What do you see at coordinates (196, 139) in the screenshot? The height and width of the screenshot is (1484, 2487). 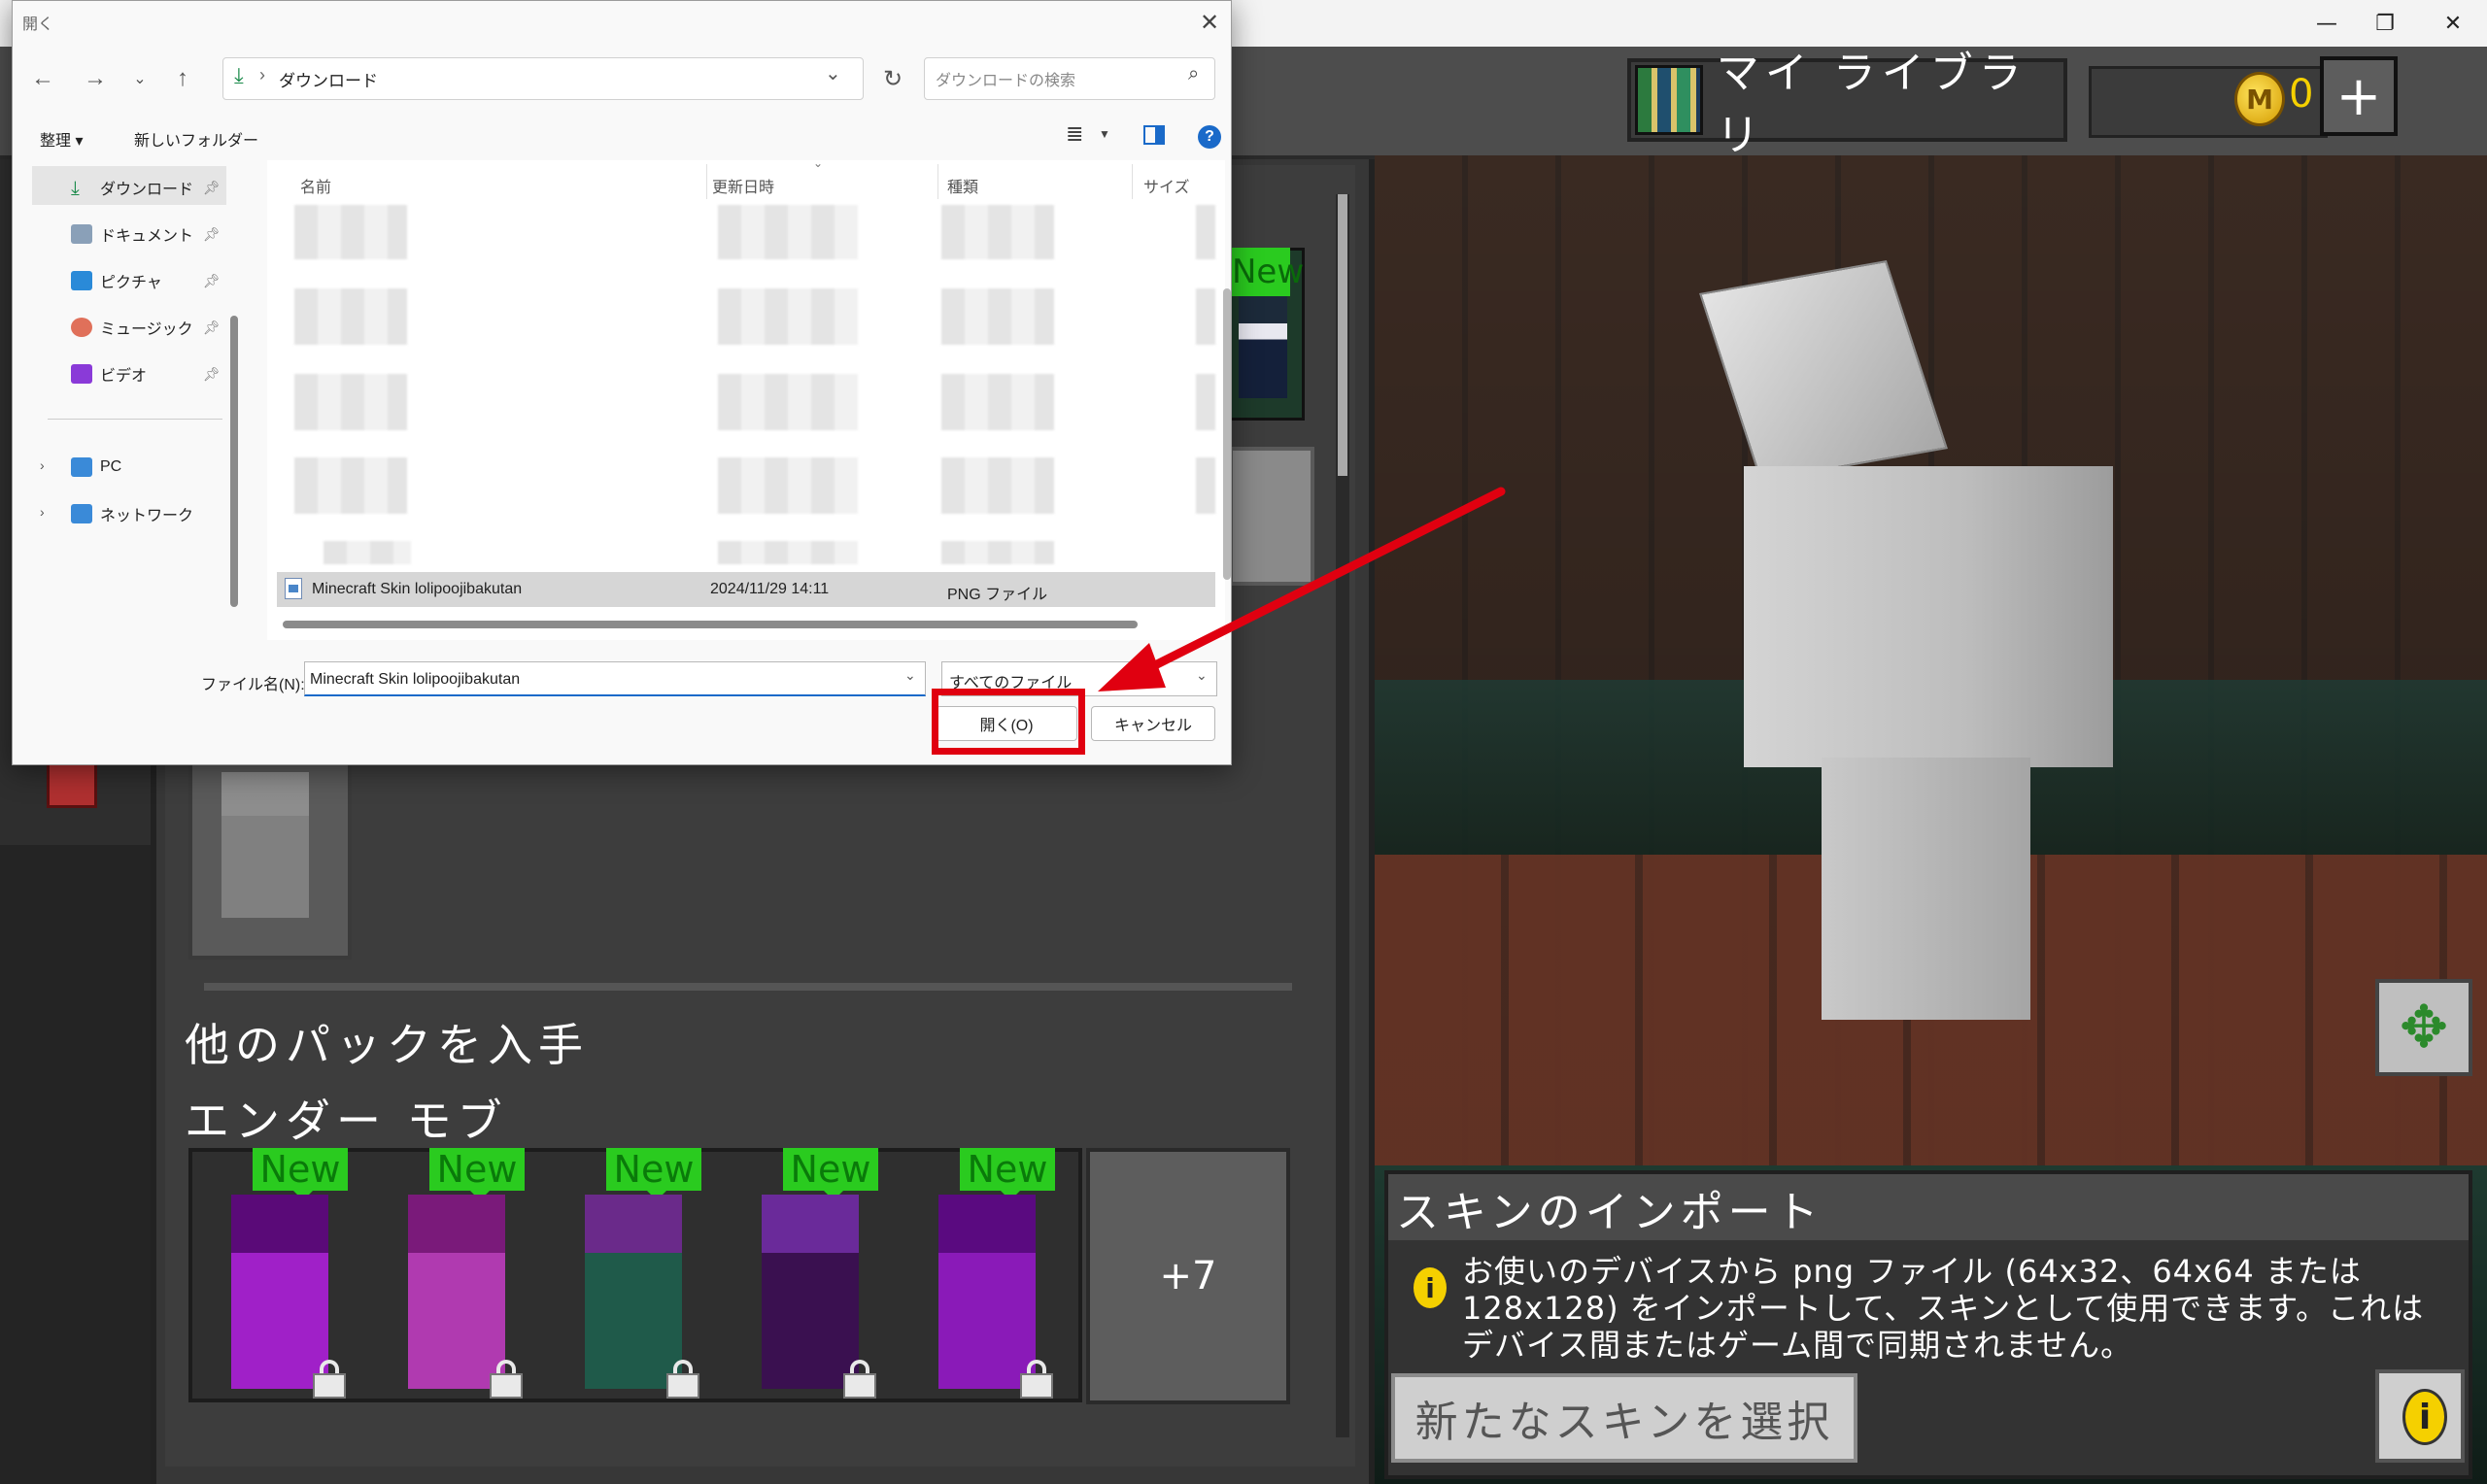 I see `new-folder-button: 新しいフォルダー` at bounding box center [196, 139].